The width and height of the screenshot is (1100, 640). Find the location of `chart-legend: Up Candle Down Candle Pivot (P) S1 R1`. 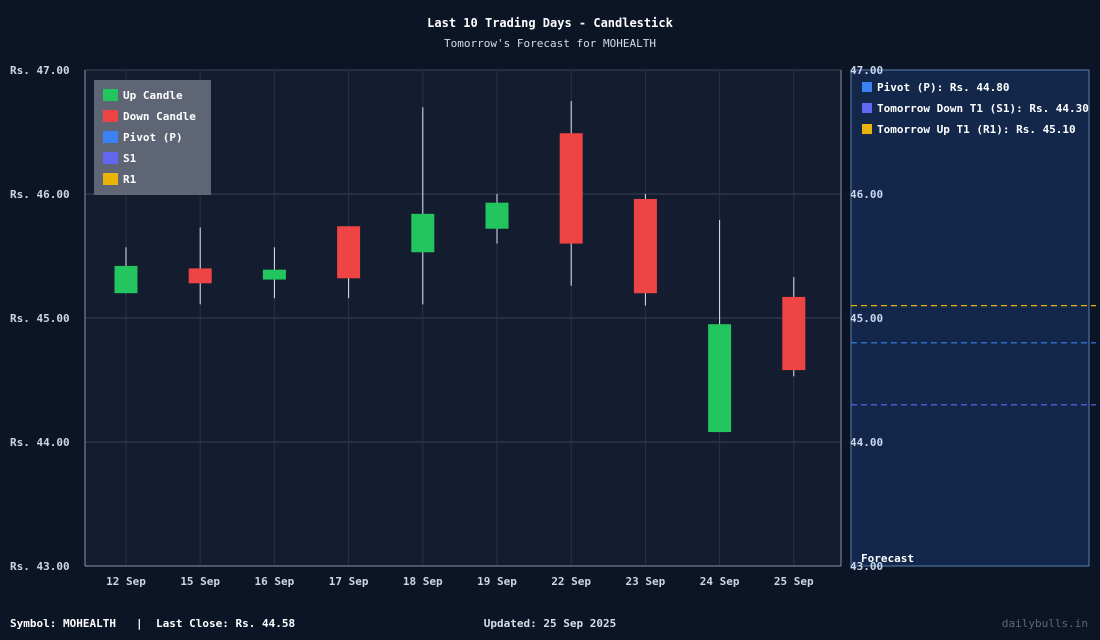

chart-legend: Up Candle Down Candle Pivot (P) S1 R1 is located at coordinates (152, 137).